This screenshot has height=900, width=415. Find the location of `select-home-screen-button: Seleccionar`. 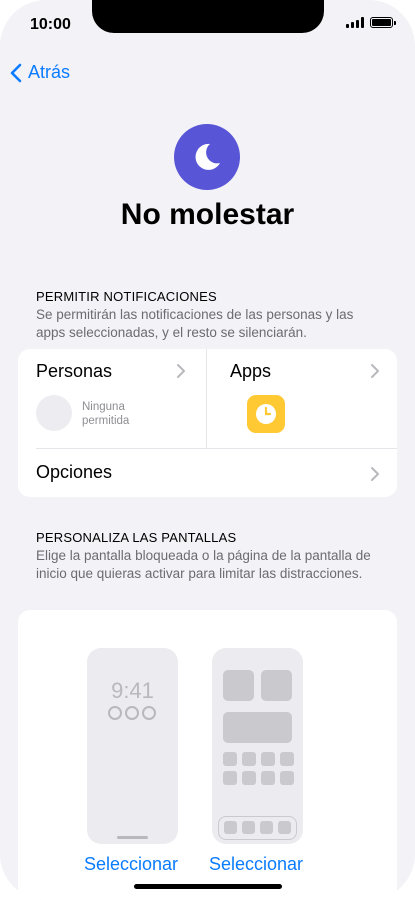

select-home-screen-button: Seleccionar is located at coordinates (256, 864).